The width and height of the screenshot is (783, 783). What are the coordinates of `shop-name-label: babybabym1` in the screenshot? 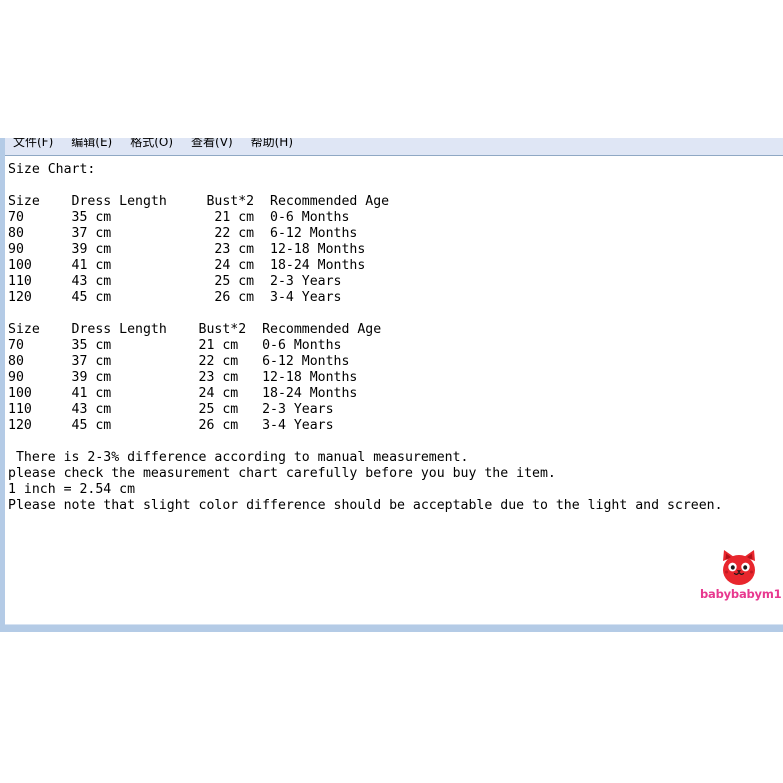 It's located at (741, 594).